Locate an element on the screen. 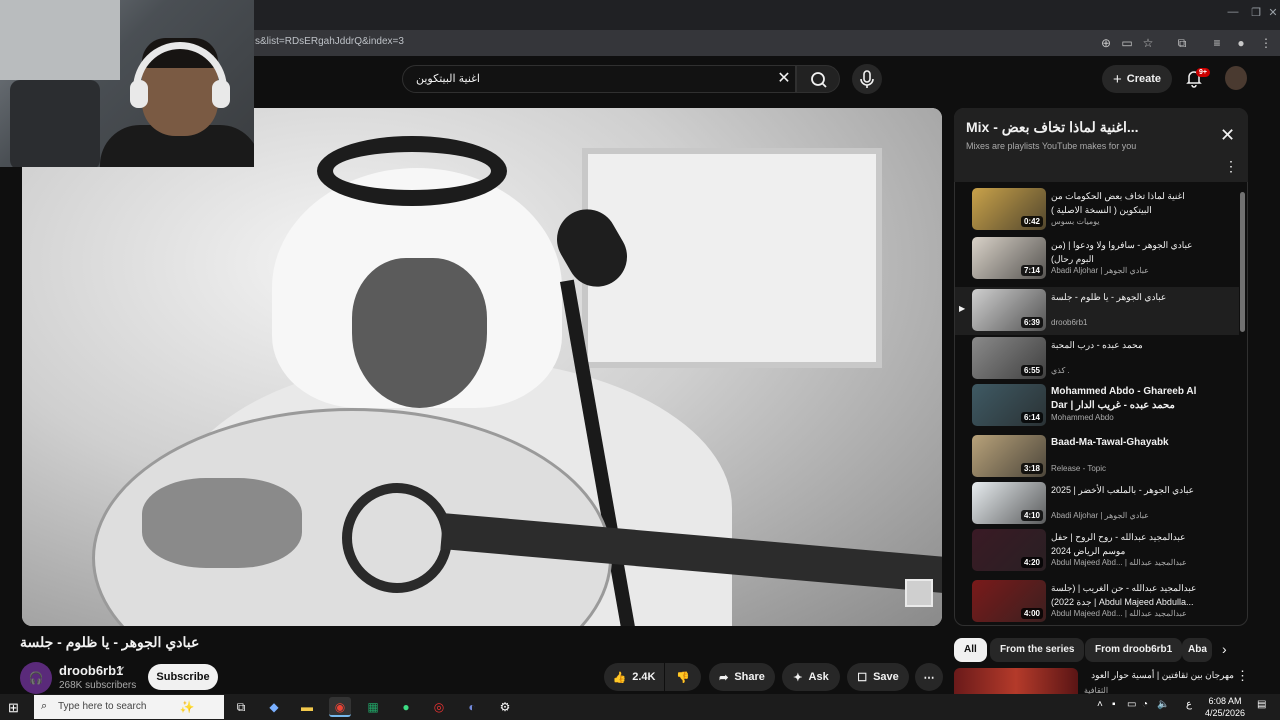  bookmark-star-icon: ☆ is located at coordinates (1148, 43).